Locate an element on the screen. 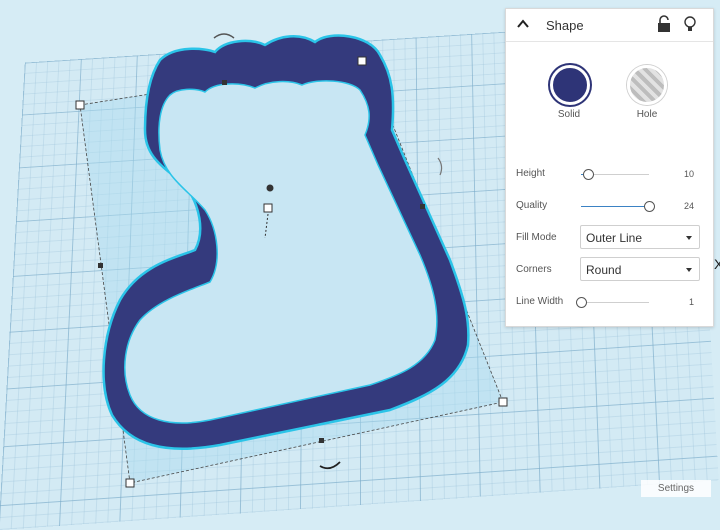 This screenshot has width=720, height=530. fill-mode-select: Outer Line is located at coordinates (640, 237).